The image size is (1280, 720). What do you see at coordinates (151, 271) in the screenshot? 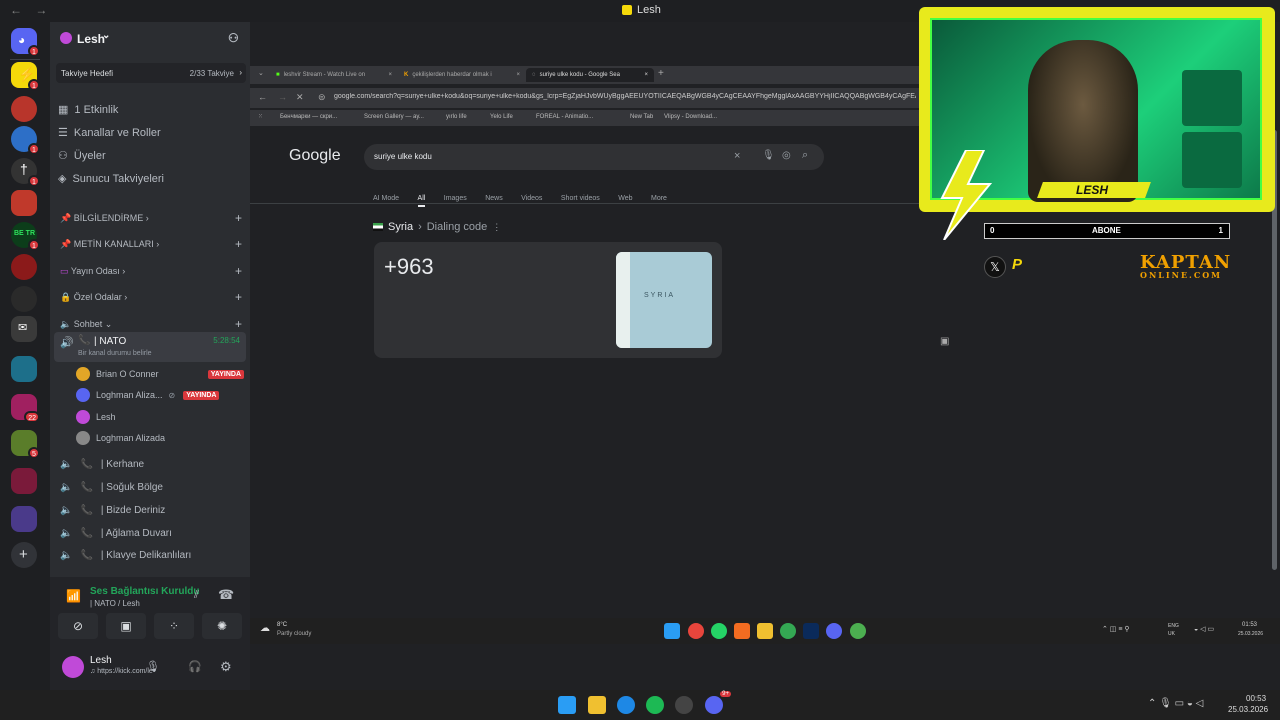
I see `category-yayin-odasi: ▭ Yayın Odası › +` at bounding box center [151, 271].